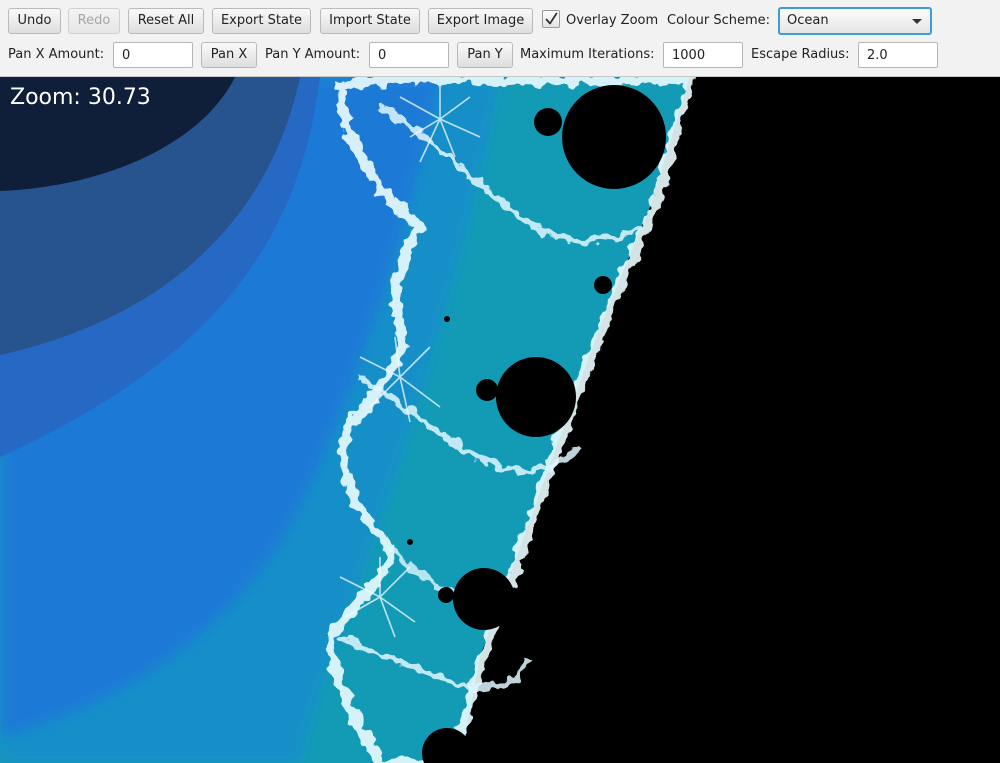  Describe the element at coordinates (917, 21) in the screenshot. I see `chevron-down-icon` at that location.